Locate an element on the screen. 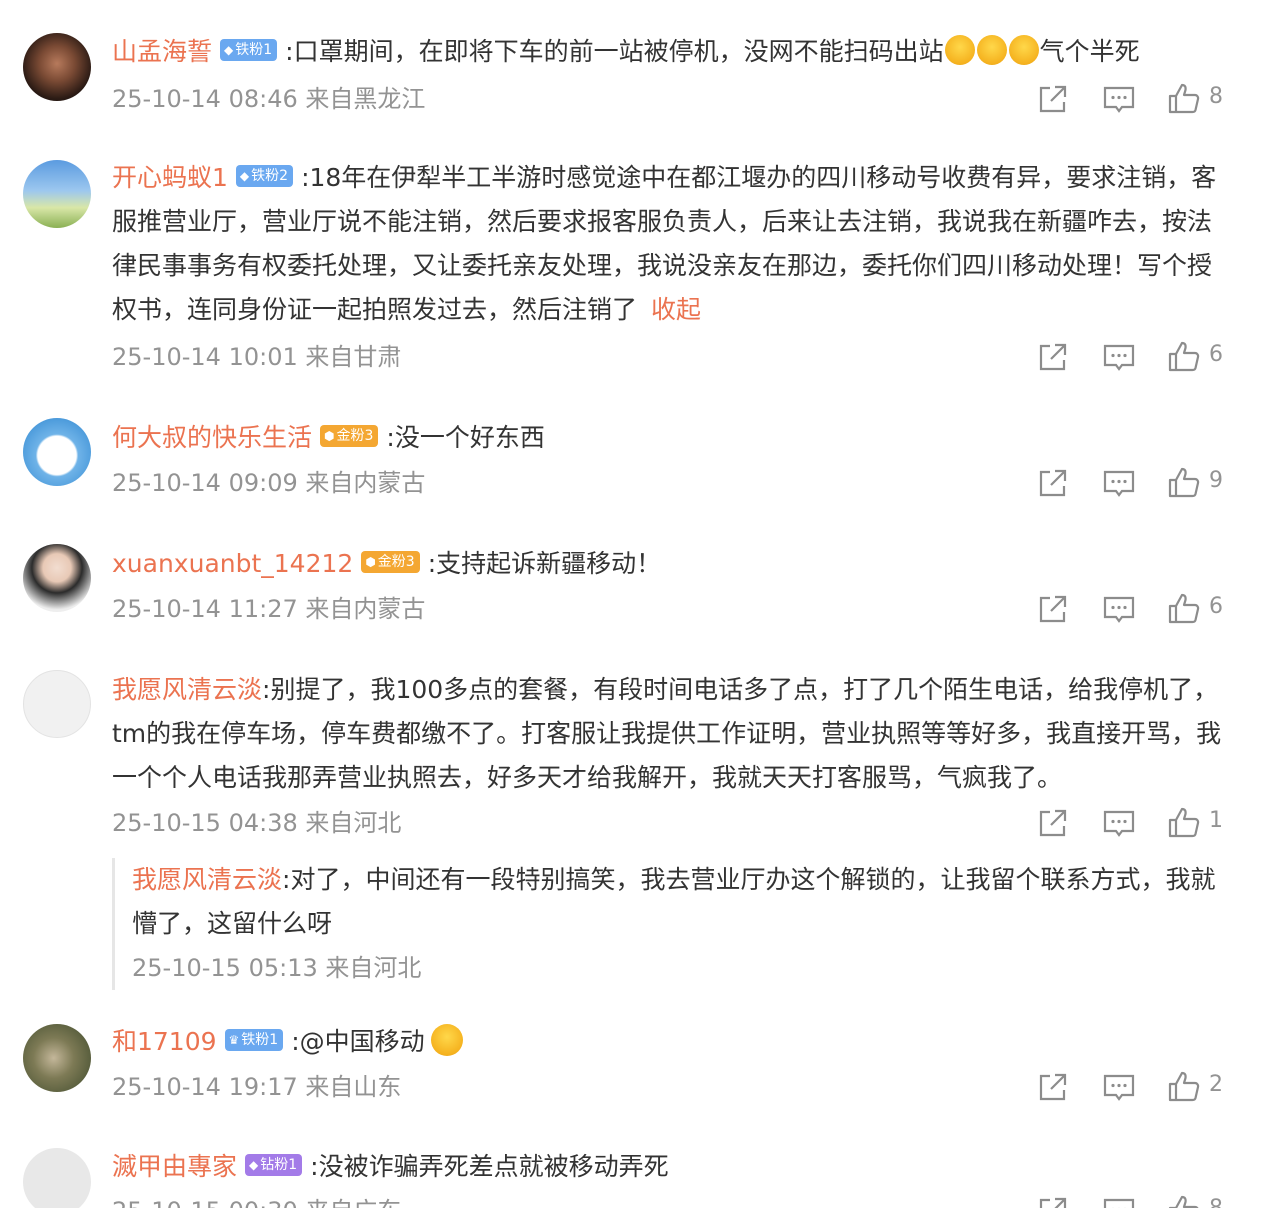  comment-text: :支持起诉新疆移动！ is located at coordinates (544, 563).